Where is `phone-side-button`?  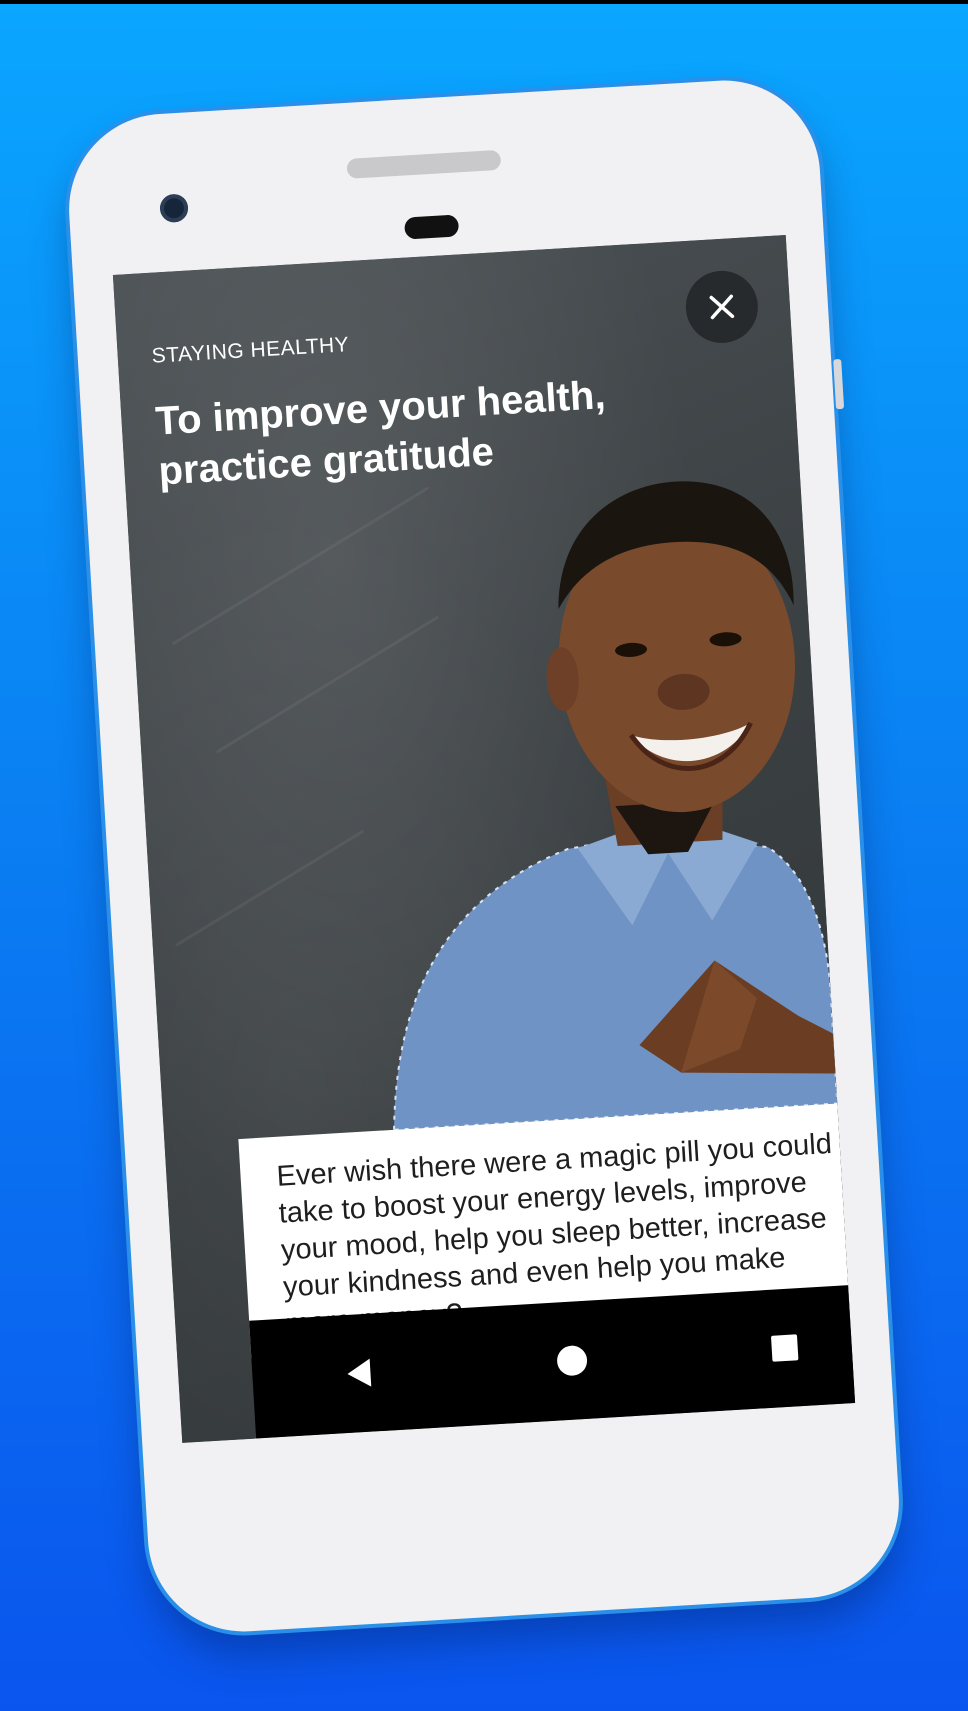
phone-side-button is located at coordinates (839, 384).